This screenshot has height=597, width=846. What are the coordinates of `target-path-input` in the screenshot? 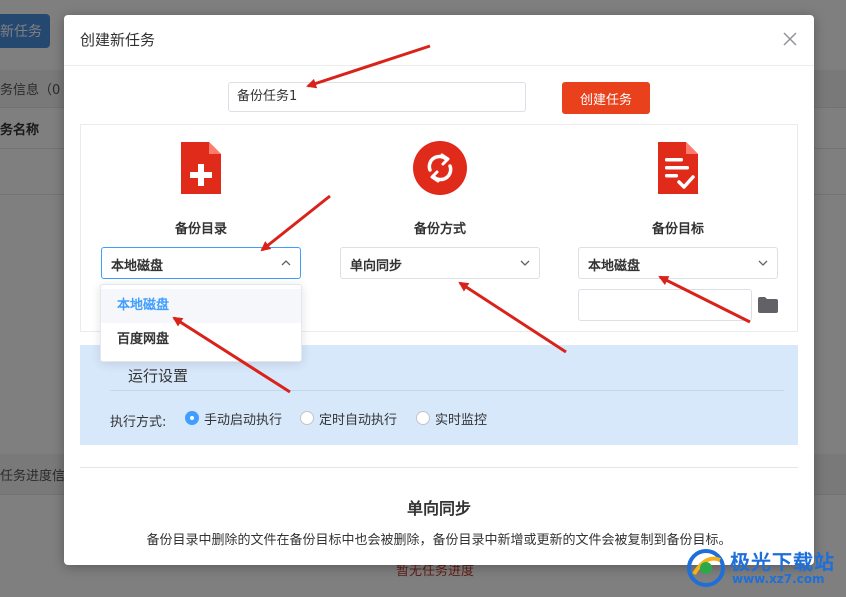 It's located at (665, 305).